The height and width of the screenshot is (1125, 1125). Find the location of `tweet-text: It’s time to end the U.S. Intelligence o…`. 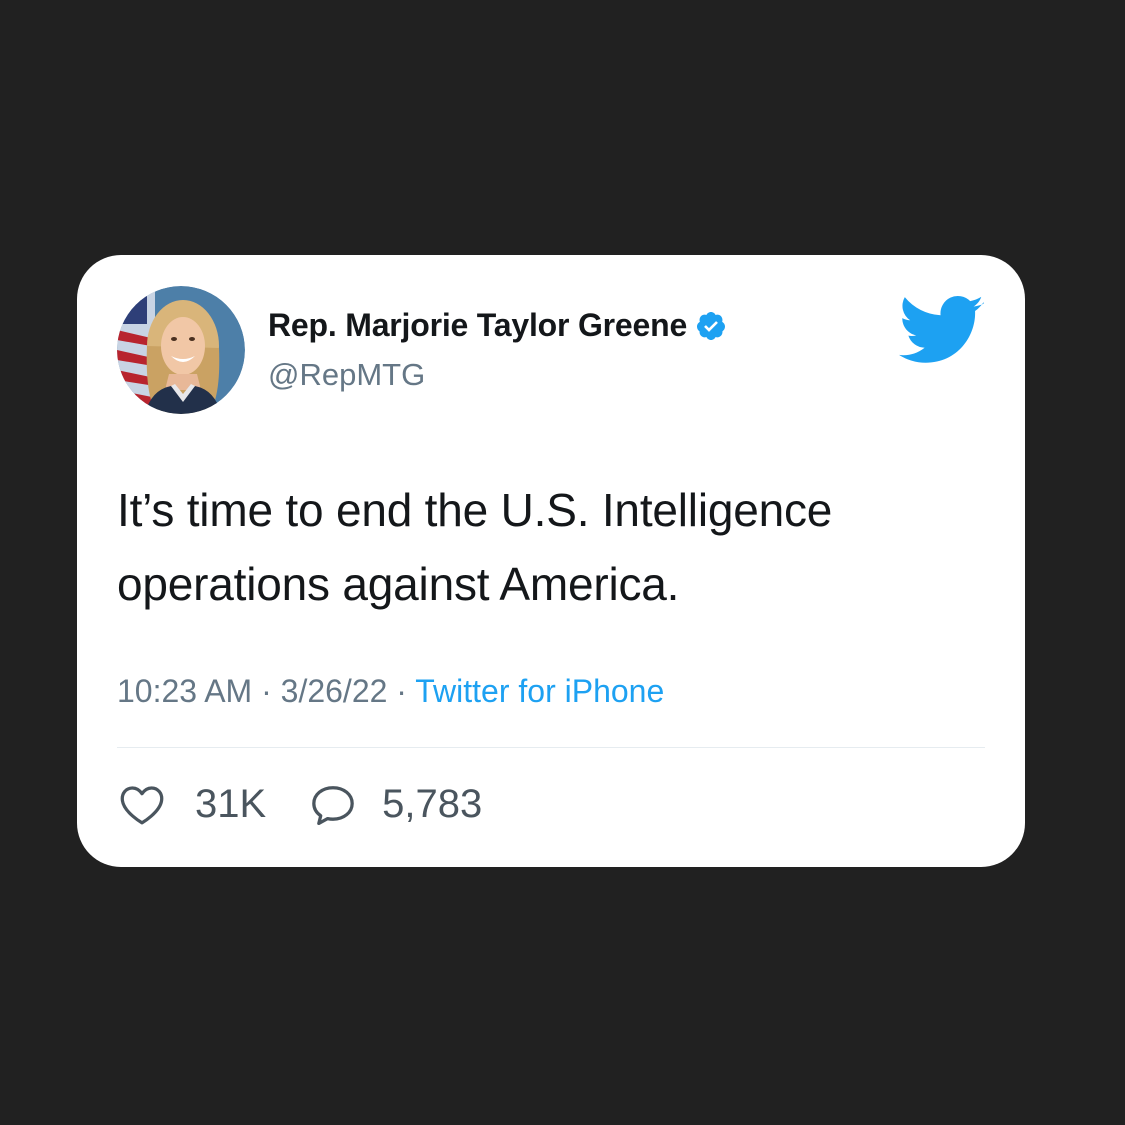

tweet-text: It’s time to end the U.S. Intelligence o… is located at coordinates (557, 547).